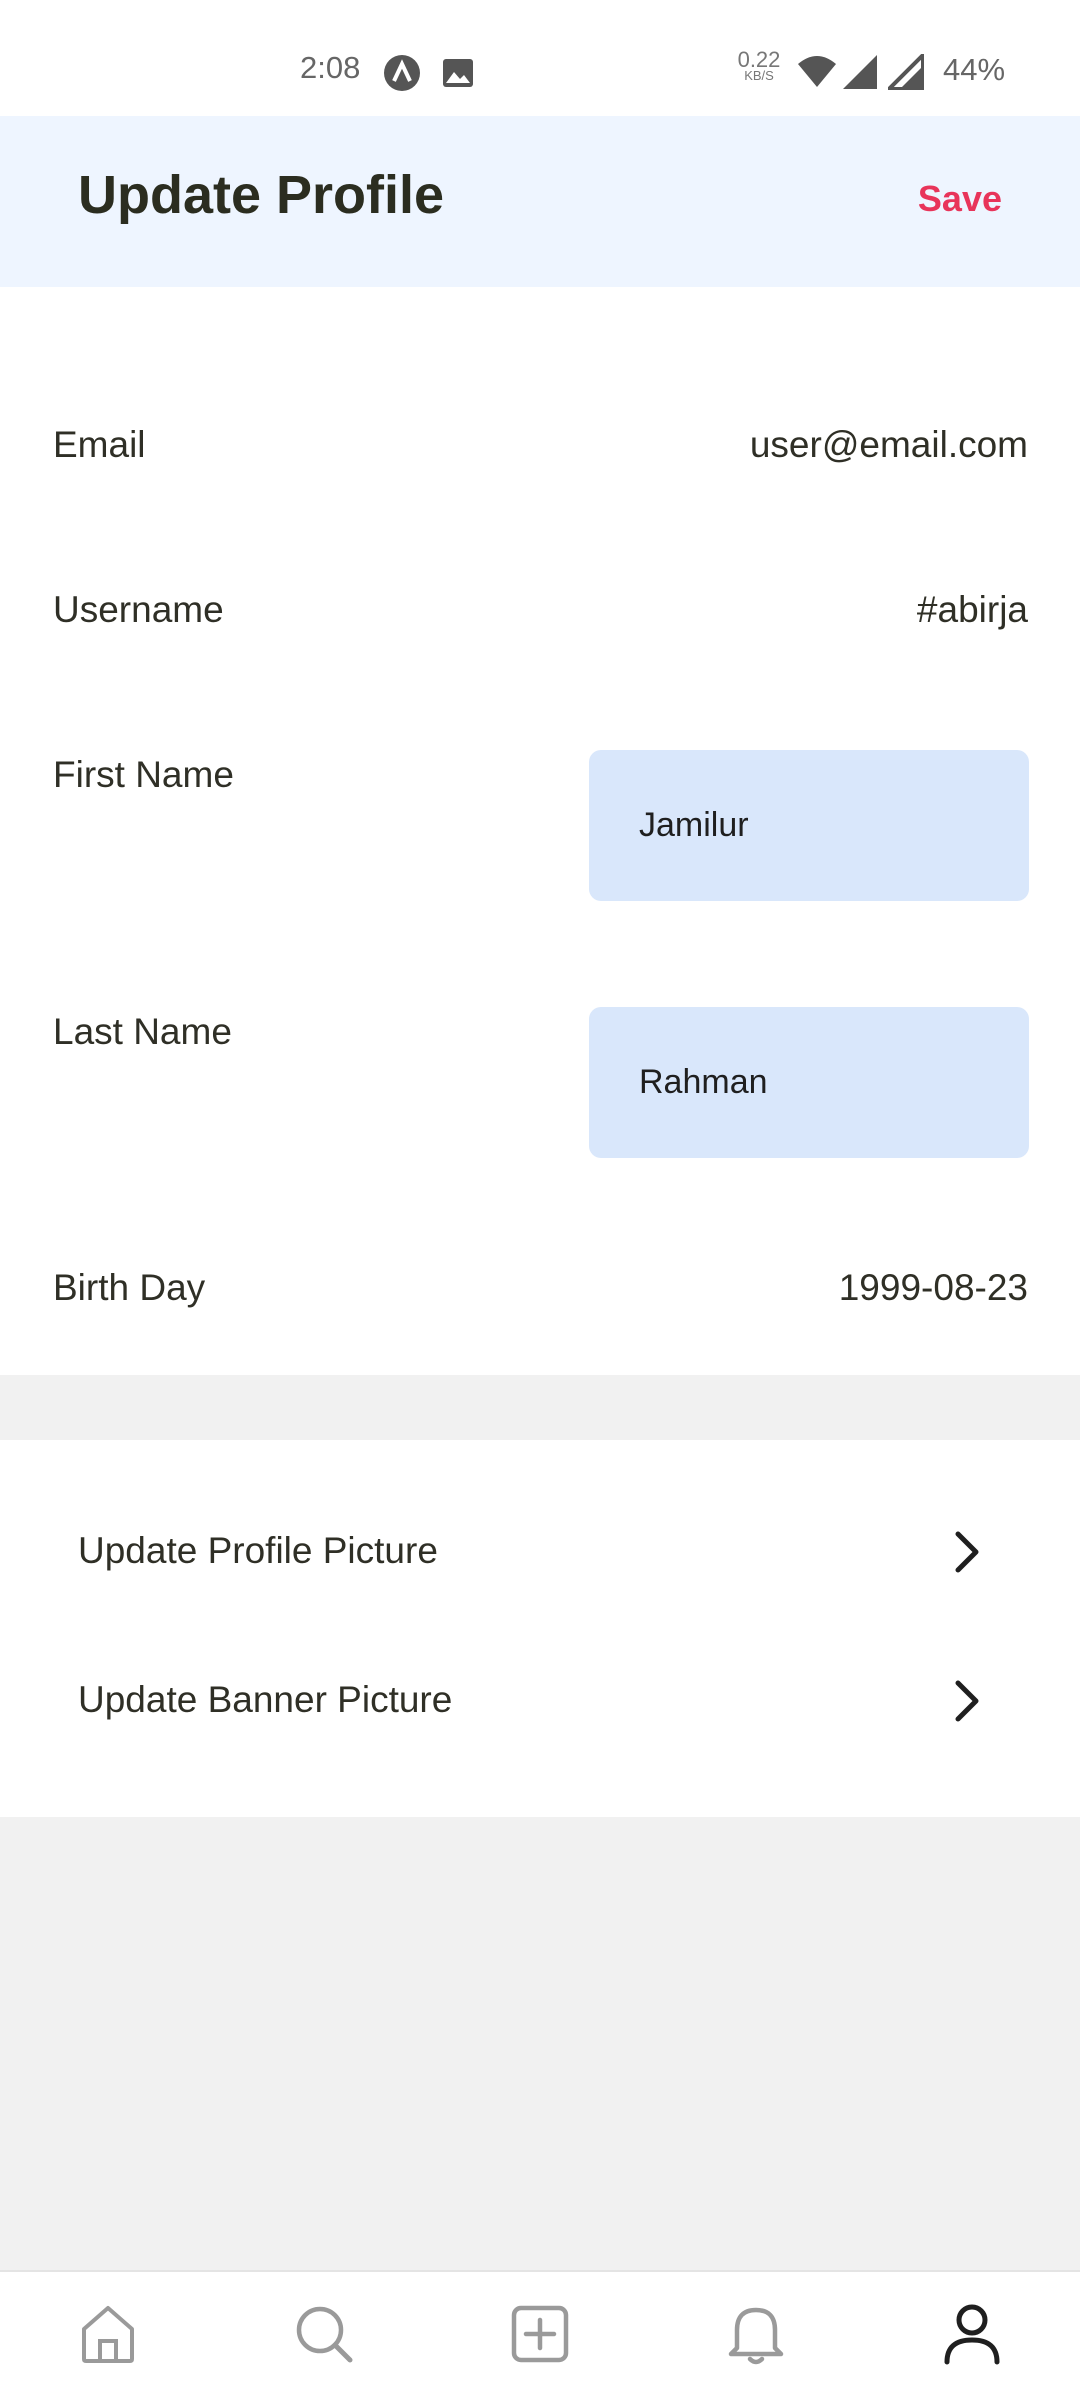 The image size is (1080, 2400). I want to click on save-button: Save, so click(960, 199).